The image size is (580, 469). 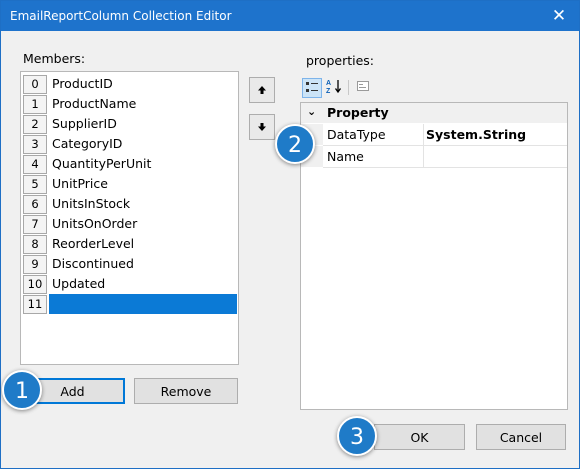 What do you see at coordinates (35, 184) in the screenshot?
I see `member-index: 5` at bounding box center [35, 184].